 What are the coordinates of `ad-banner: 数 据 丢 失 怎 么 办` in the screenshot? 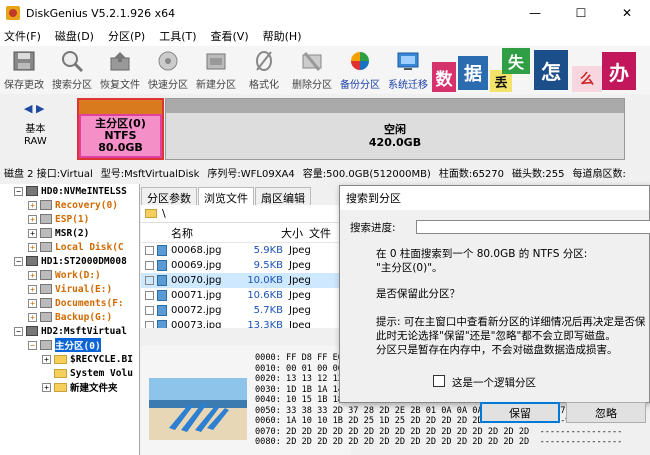 It's located at (541, 70).